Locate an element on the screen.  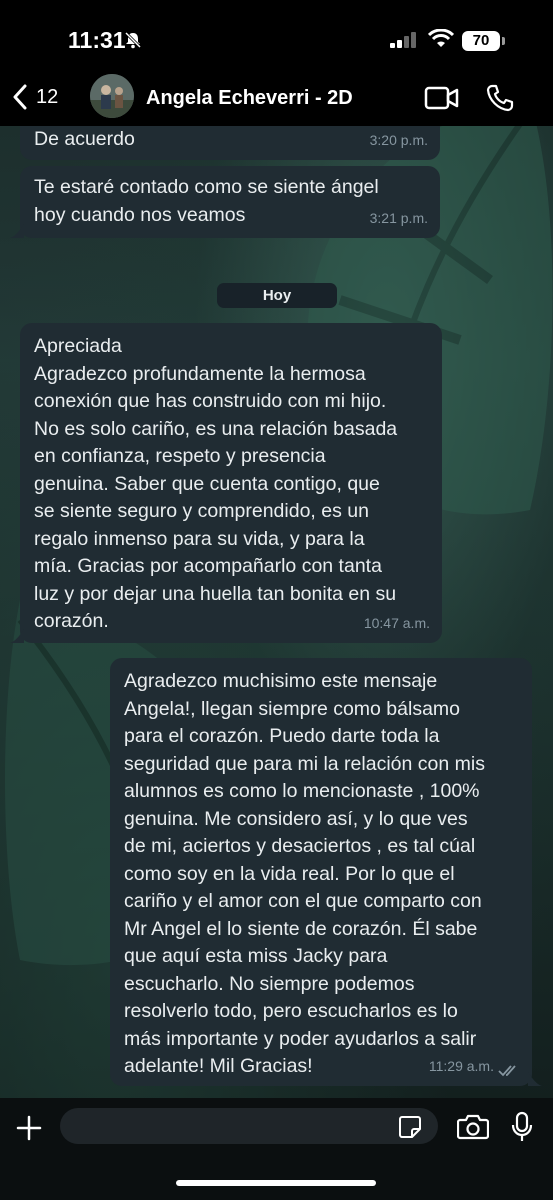
avatar is located at coordinates (112, 96).